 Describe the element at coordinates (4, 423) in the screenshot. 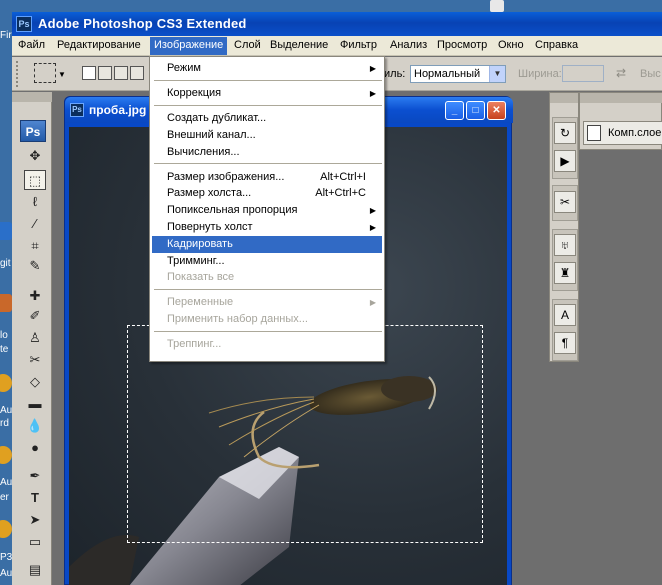

I see `desktop-label: rd` at that location.